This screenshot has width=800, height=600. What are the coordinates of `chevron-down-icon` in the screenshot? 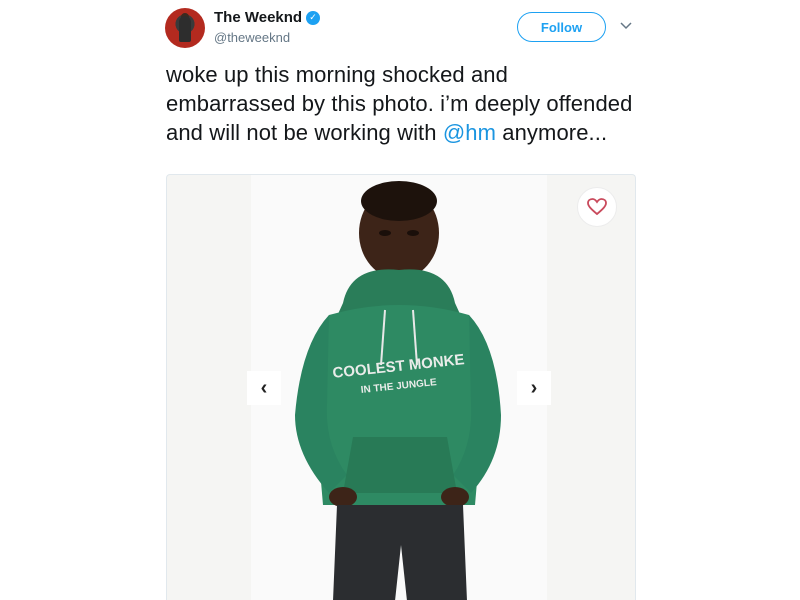 It's located at (626, 26).